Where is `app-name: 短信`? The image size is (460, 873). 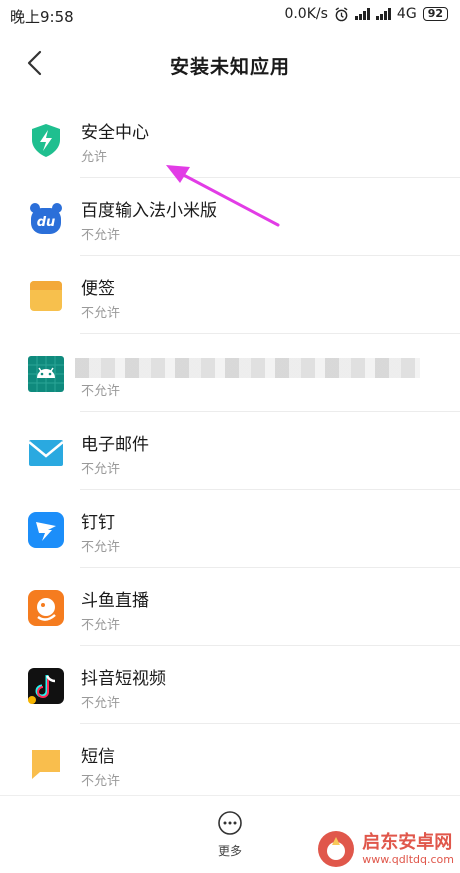
app-name: 短信 is located at coordinates (98, 757).